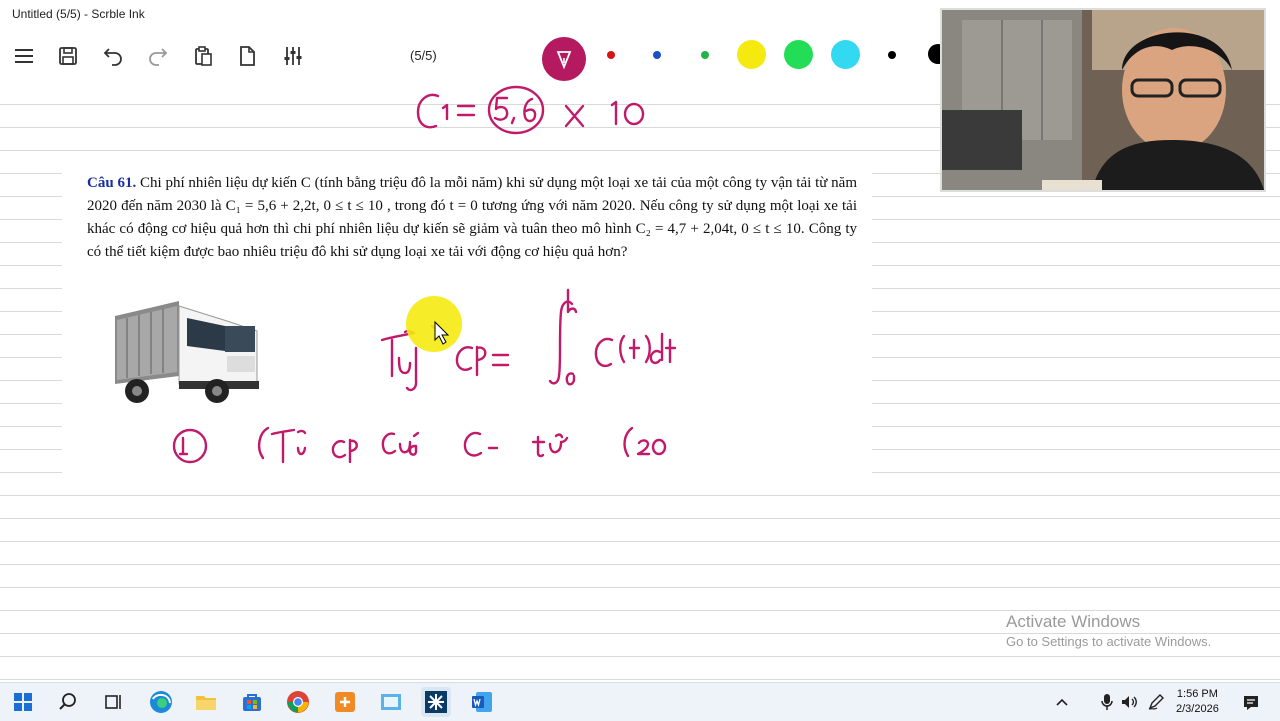  Describe the element at coordinates (1109, 641) in the screenshot. I see `watermark-subtitle: Go to Settings to activate Windows.` at that location.